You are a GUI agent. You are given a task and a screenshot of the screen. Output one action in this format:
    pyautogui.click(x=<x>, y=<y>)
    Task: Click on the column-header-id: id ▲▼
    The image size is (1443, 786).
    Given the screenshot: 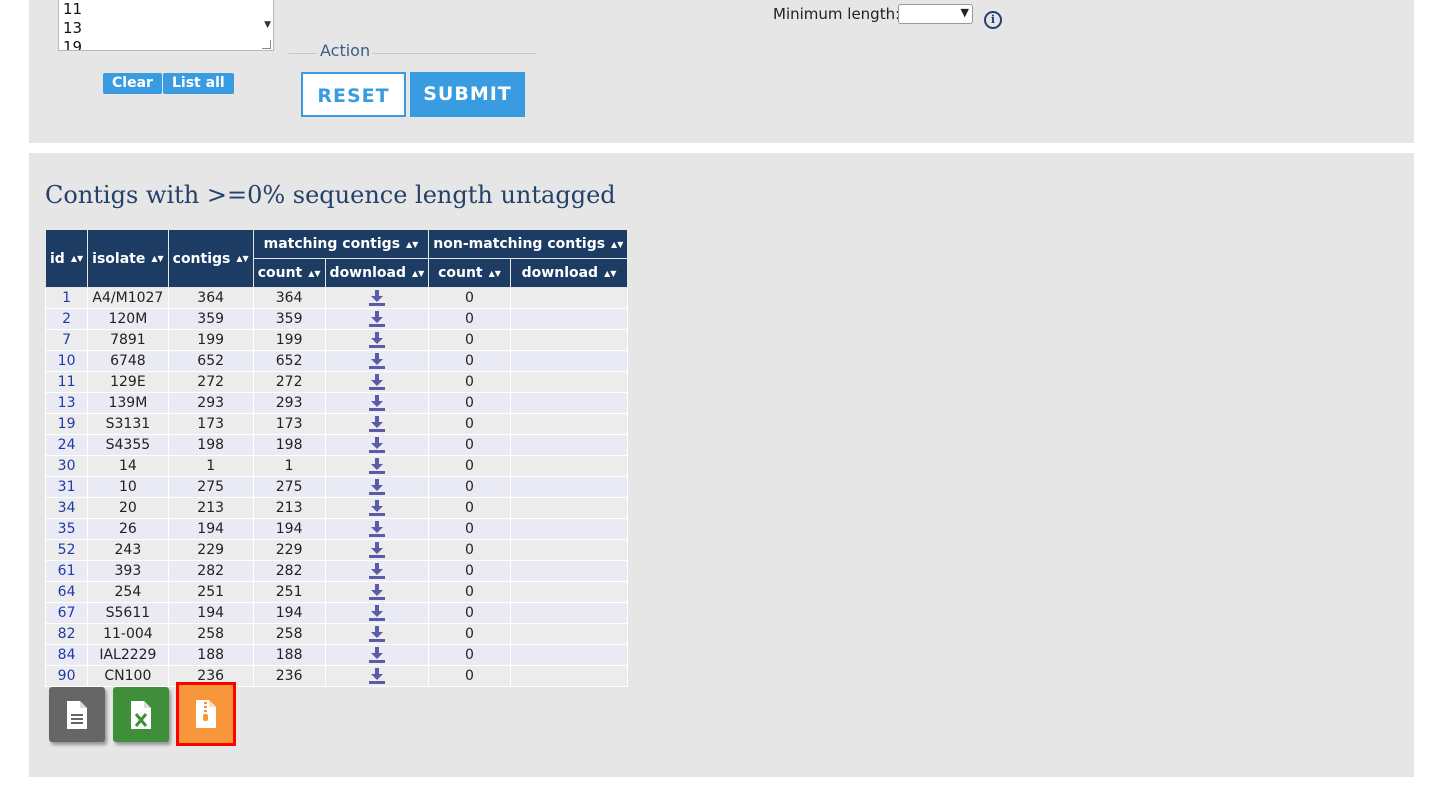 What is the action you would take?
    pyautogui.click(x=66, y=258)
    